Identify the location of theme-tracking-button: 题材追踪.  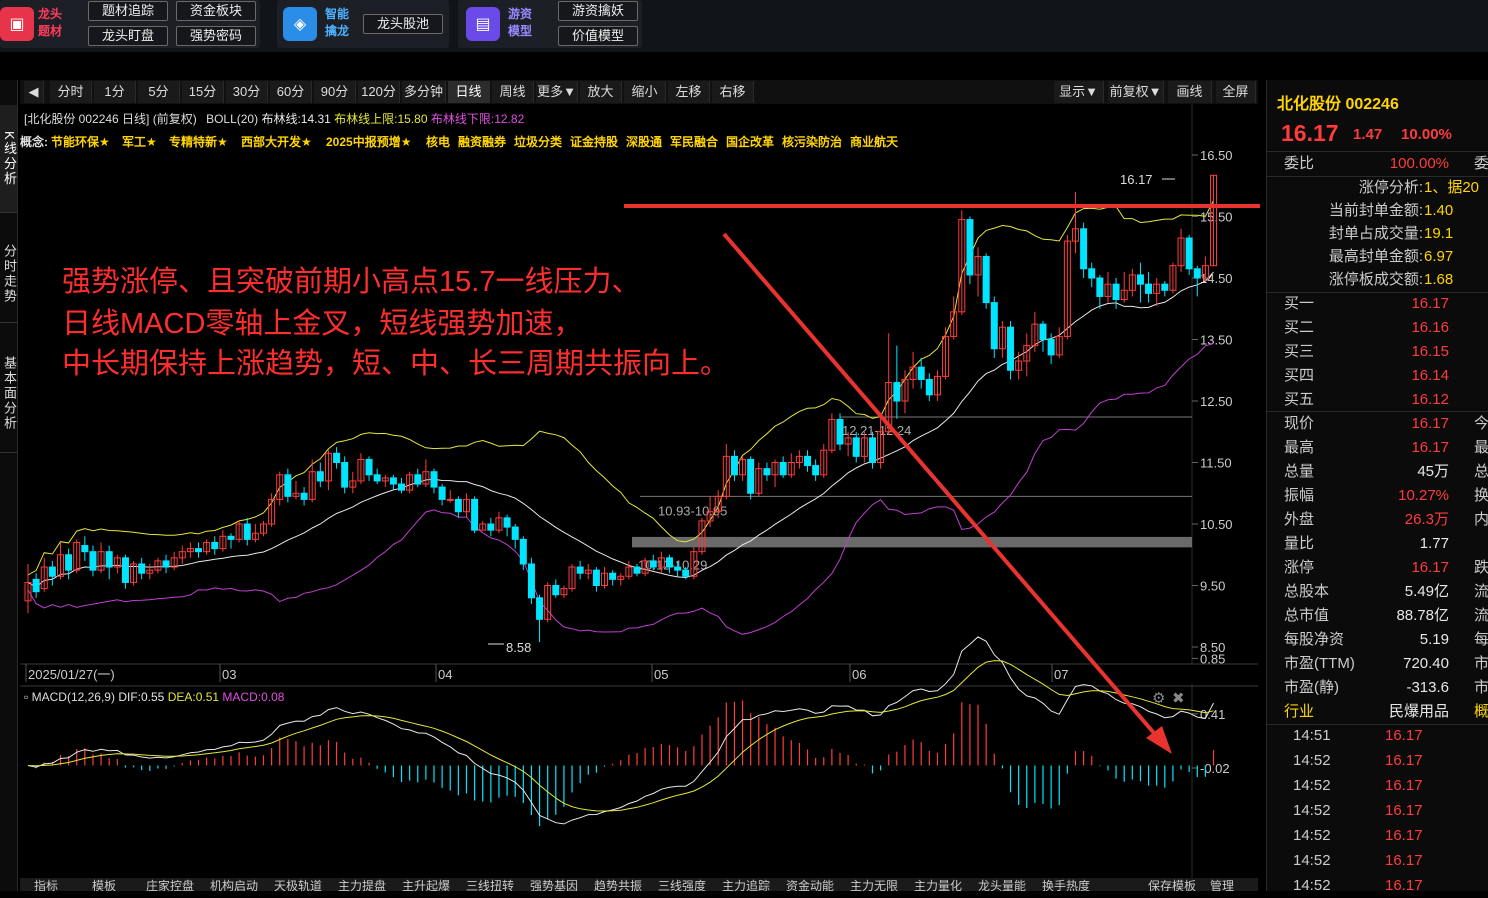
(128, 11).